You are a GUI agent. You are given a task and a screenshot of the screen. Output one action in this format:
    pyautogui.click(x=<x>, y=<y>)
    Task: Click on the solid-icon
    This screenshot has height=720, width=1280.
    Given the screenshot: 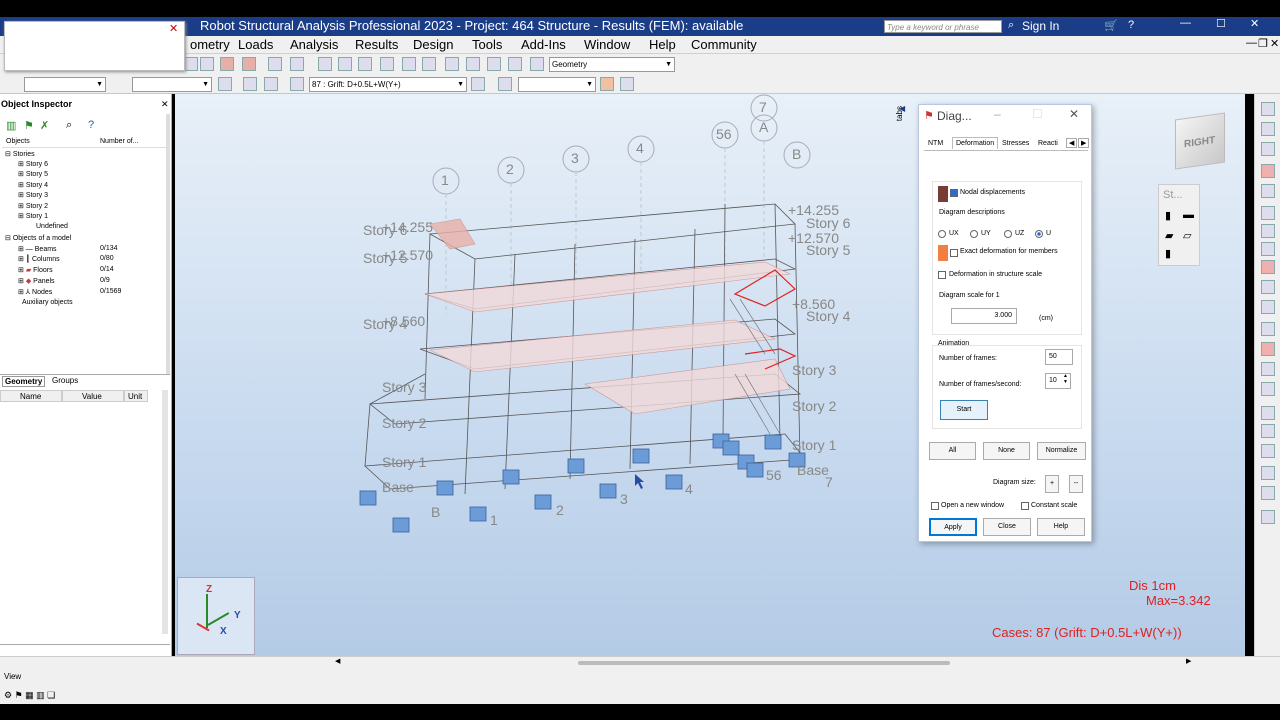 What is the action you would take?
    pyautogui.click(x=1268, y=389)
    